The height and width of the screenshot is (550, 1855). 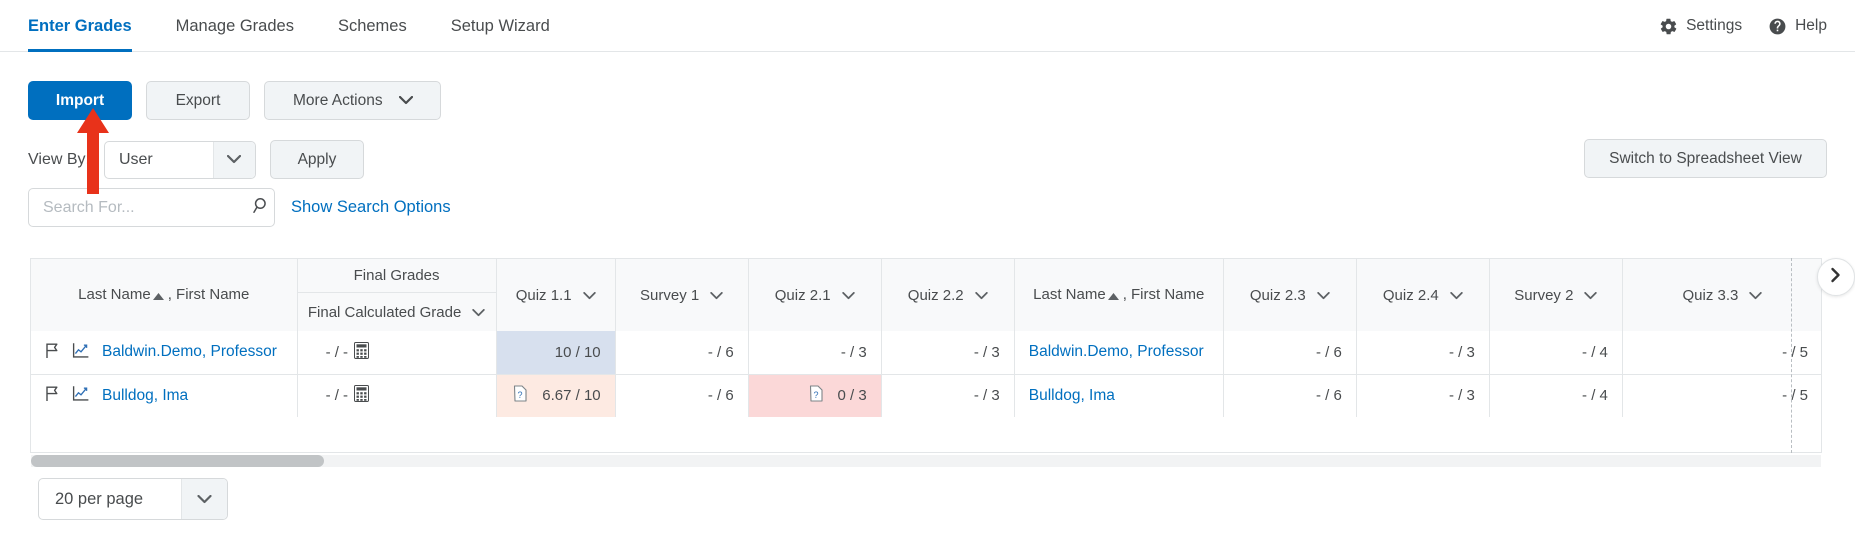 I want to click on column-header-final-calculated-grade: Final Calculated Grade, so click(x=397, y=312).